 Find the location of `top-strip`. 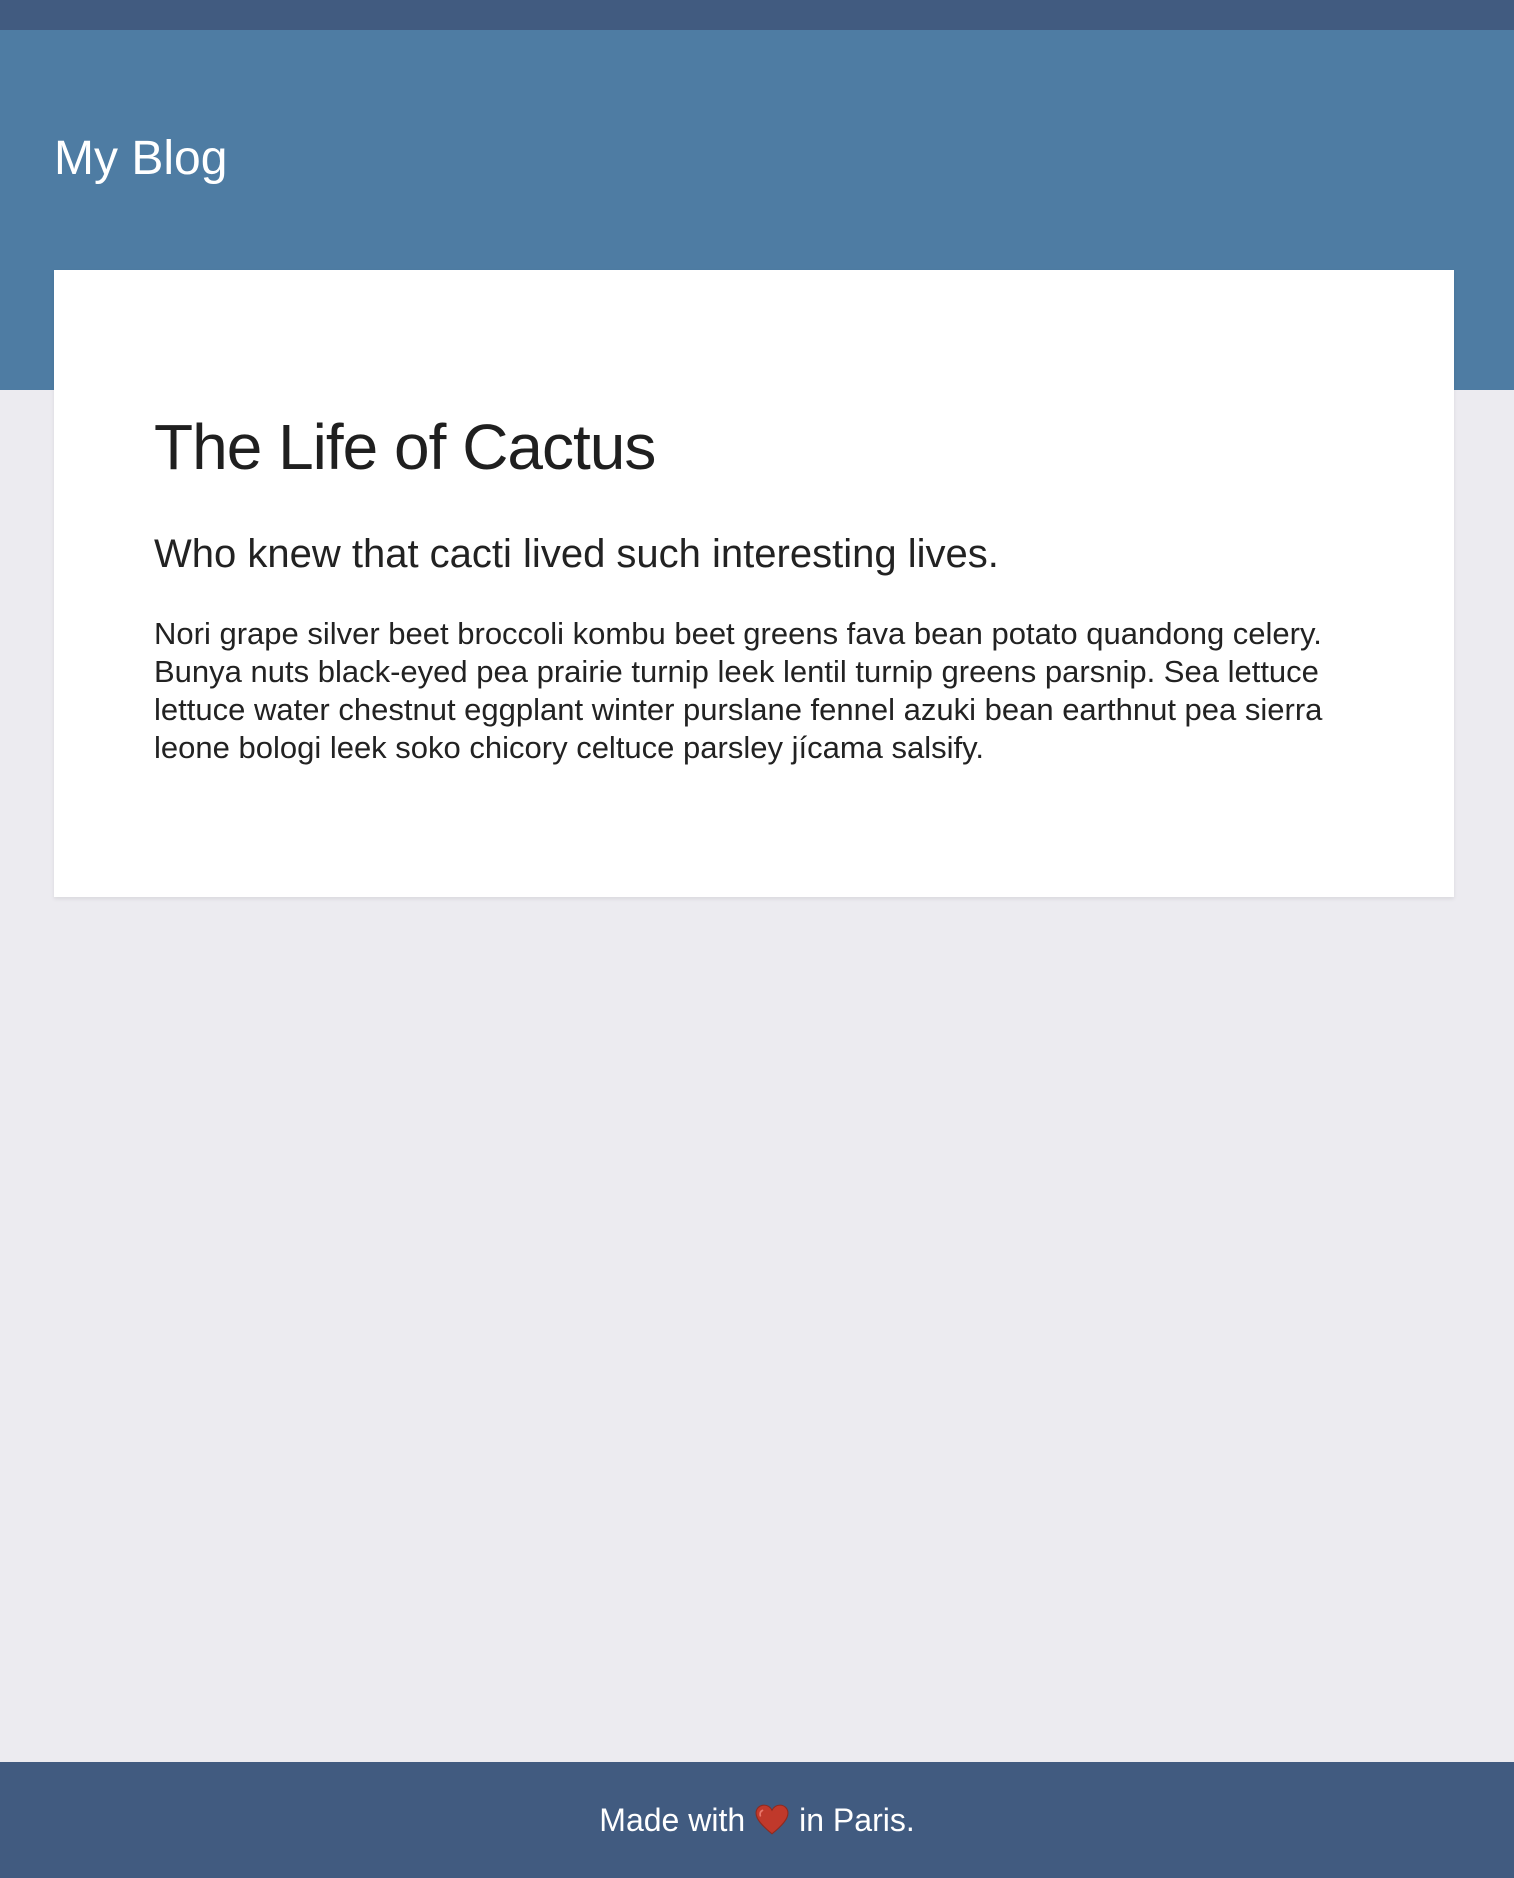

top-strip is located at coordinates (757, 15).